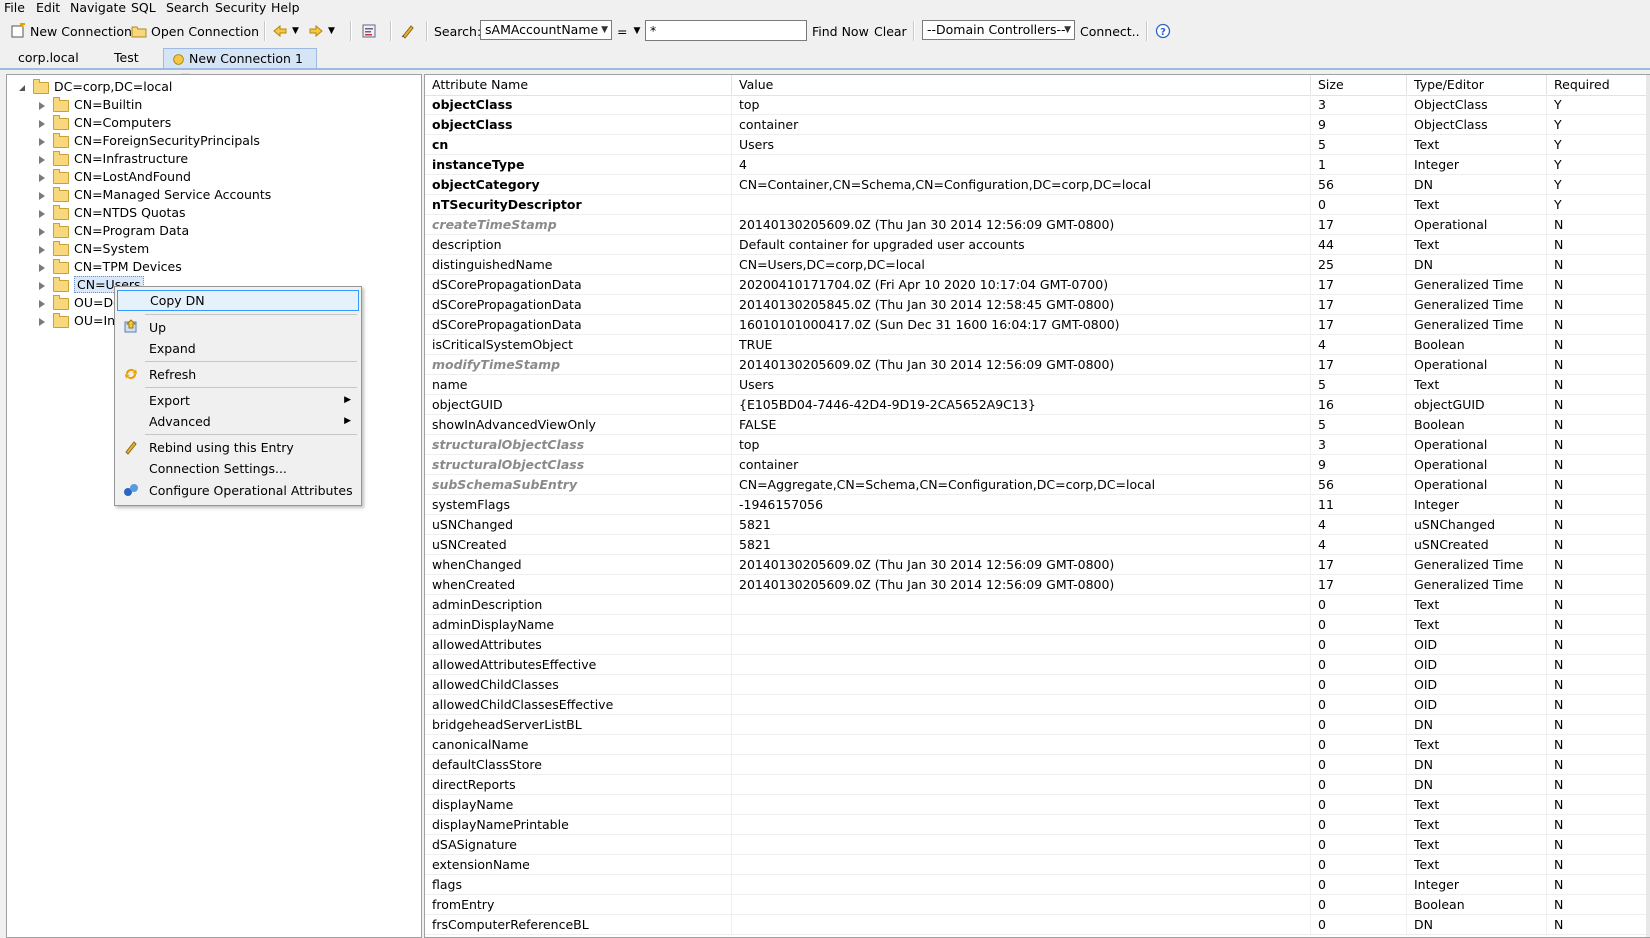 Image resolution: width=1650 pixels, height=938 pixels. What do you see at coordinates (114, 231) in the screenshot?
I see `tree-item: CN=Program Data` at bounding box center [114, 231].